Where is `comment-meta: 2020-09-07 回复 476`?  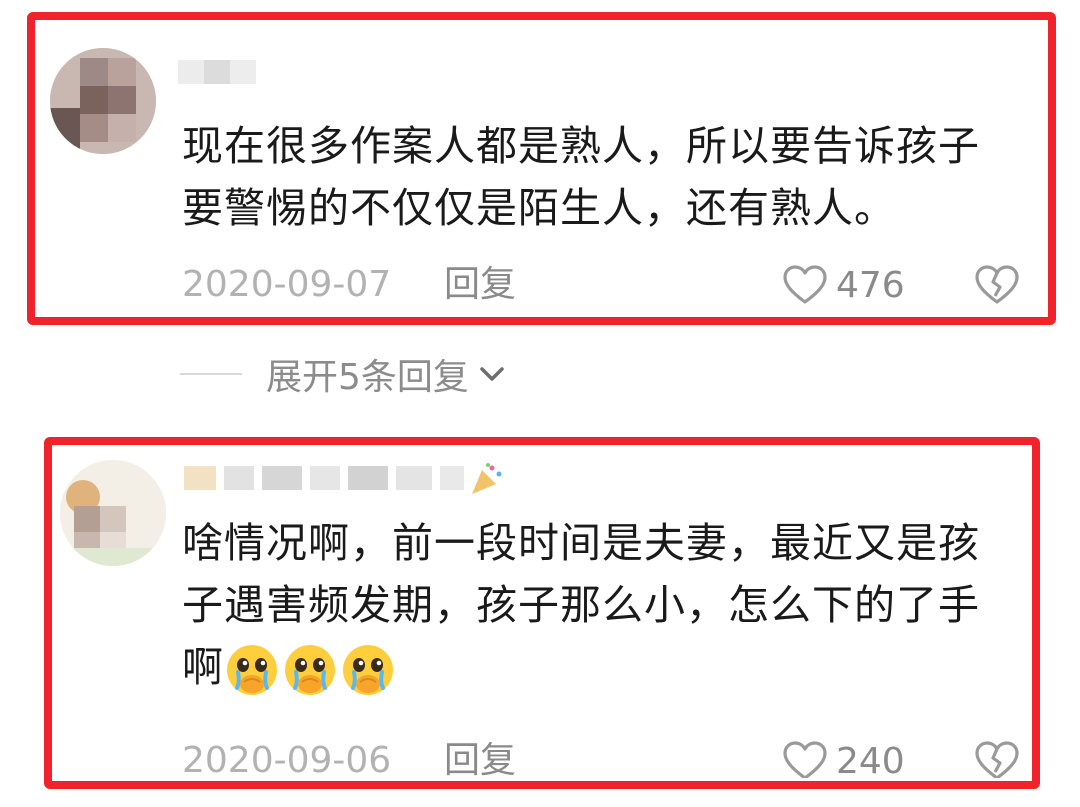
comment-meta: 2020-09-07 回复 476 is located at coordinates (631, 285).